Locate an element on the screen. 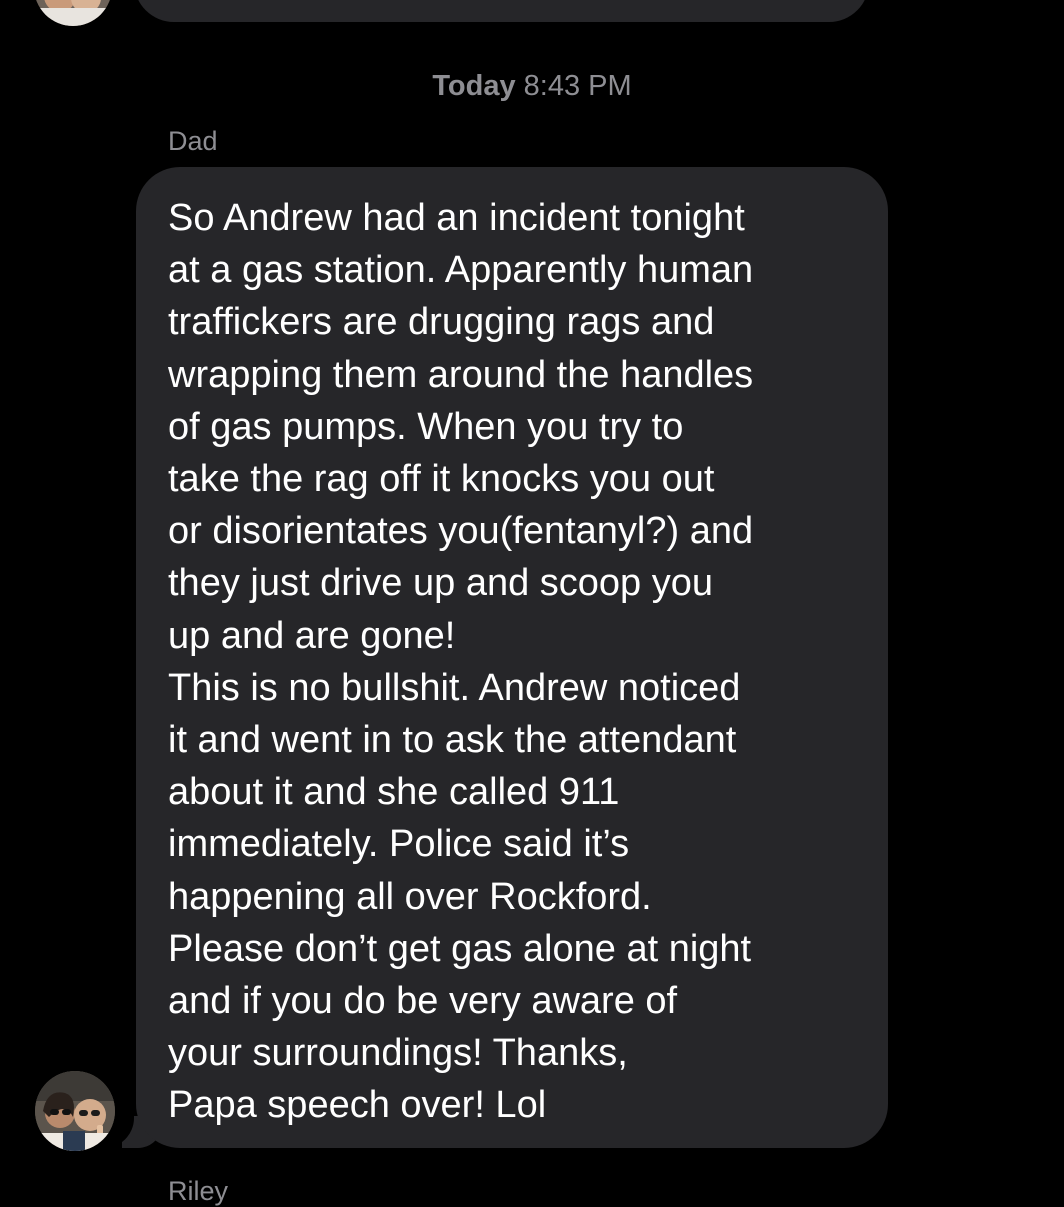 The width and height of the screenshot is (1064, 1207). timestamp-time: 8:43 PM is located at coordinates (577, 86).